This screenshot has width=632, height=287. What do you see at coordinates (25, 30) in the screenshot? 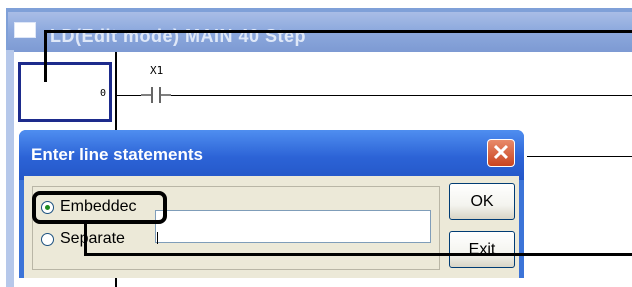
I see `window-icon` at bounding box center [25, 30].